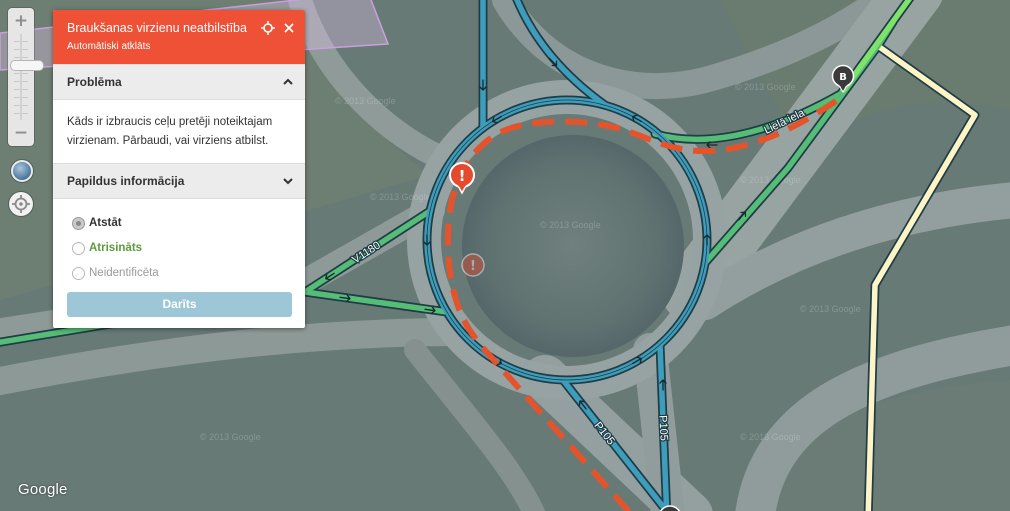  Describe the element at coordinates (288, 181) in the screenshot. I see `chevron-down-icon` at that location.